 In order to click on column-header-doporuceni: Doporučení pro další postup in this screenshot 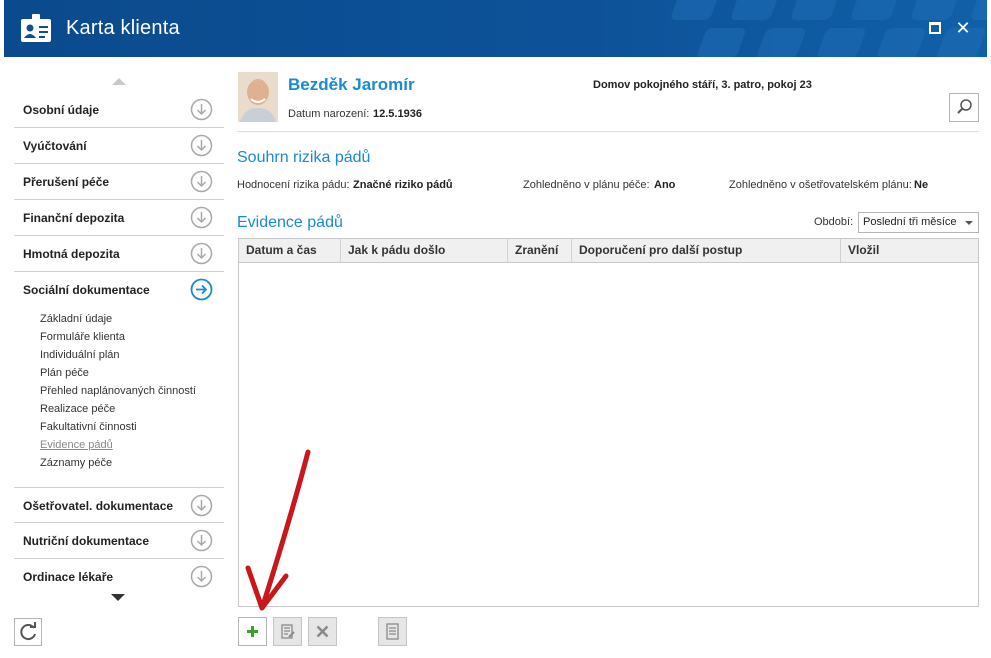, I will do `click(706, 250)`.